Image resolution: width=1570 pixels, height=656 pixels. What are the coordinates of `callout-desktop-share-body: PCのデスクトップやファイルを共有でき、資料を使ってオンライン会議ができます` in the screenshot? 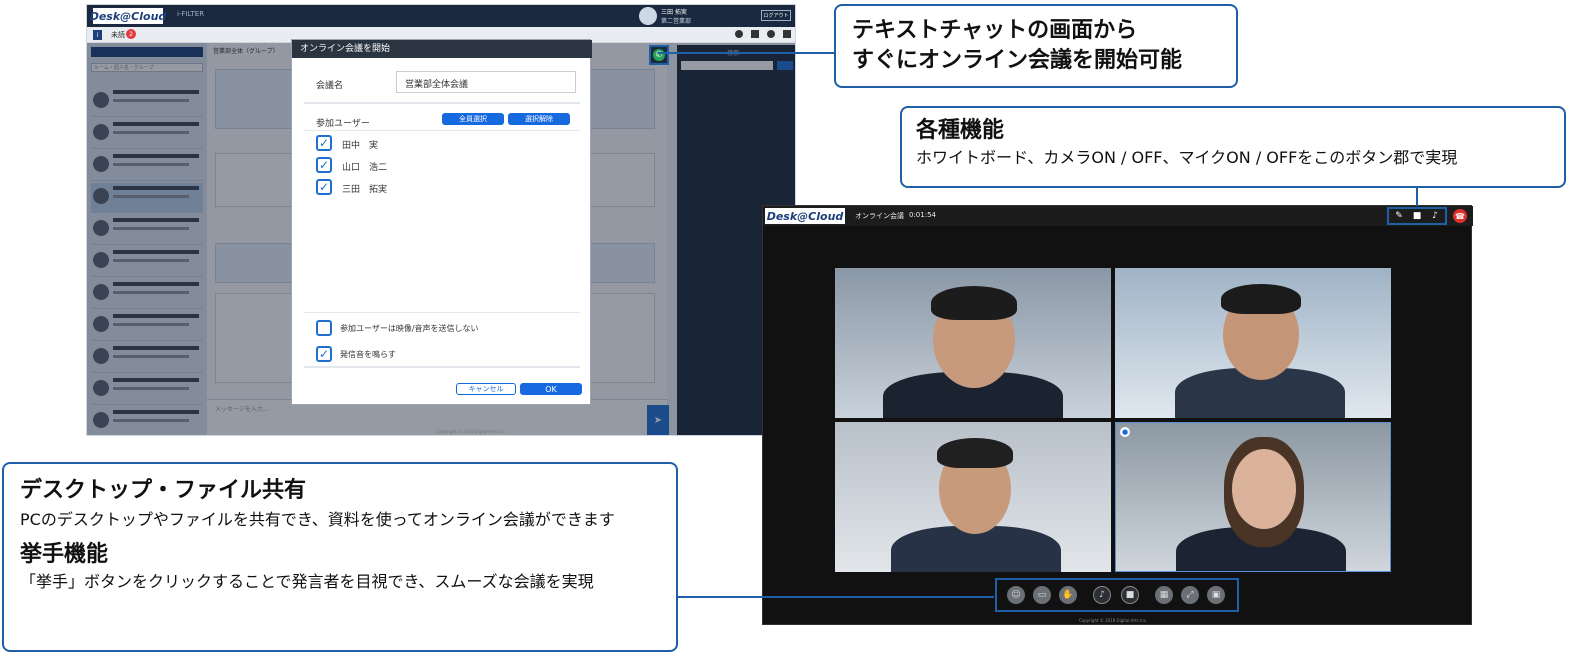 It's located at (317, 519).